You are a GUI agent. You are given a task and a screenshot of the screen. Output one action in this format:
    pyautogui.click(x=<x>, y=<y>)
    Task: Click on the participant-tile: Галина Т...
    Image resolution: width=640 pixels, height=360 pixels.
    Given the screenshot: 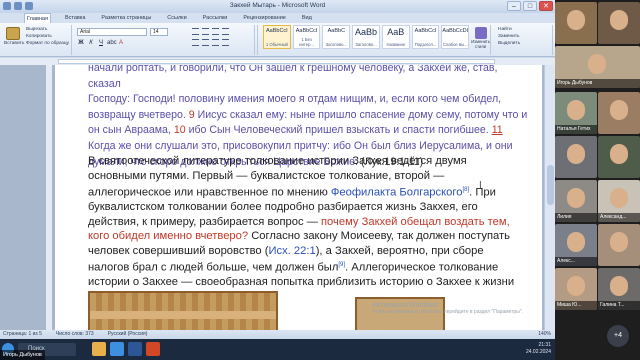 What is the action you would take?
    pyautogui.click(x=619, y=289)
    